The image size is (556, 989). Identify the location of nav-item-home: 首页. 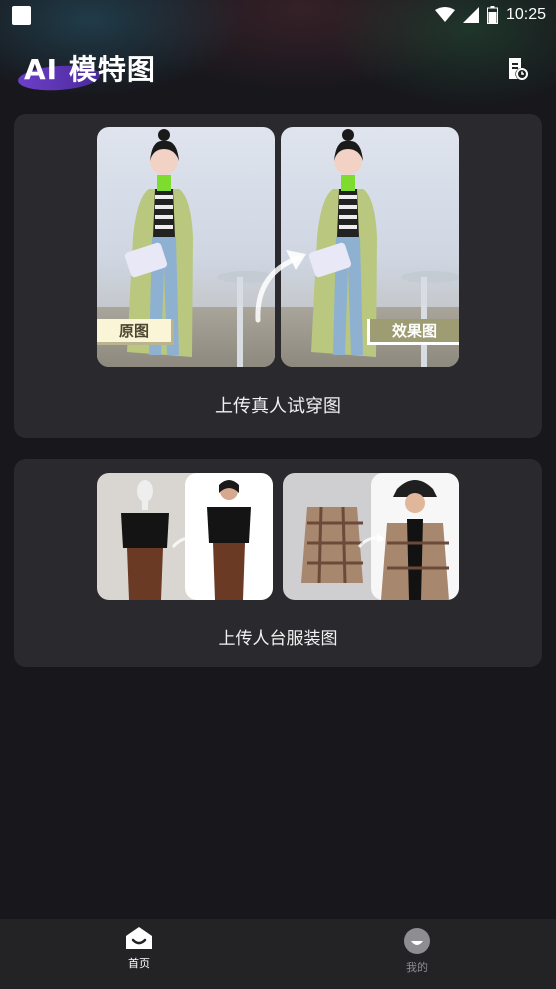
(139, 948).